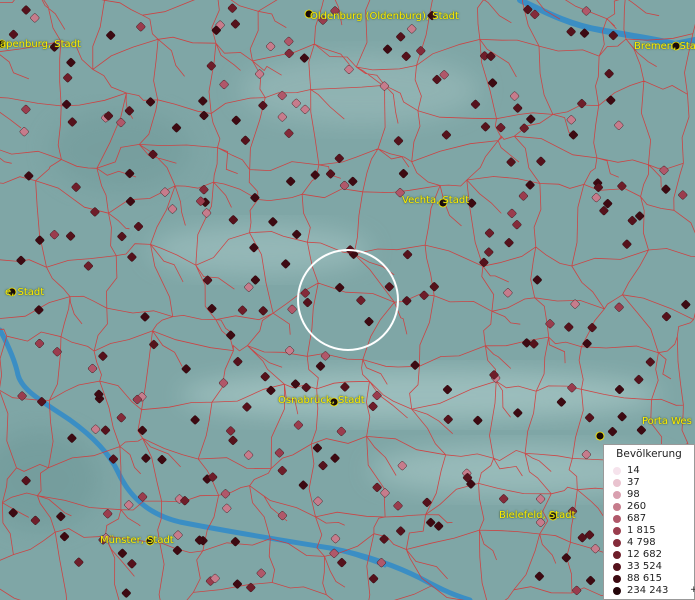  Describe the element at coordinates (667, 421) in the screenshot. I see `city-label-porta-westfalica: Porta Wes` at that location.